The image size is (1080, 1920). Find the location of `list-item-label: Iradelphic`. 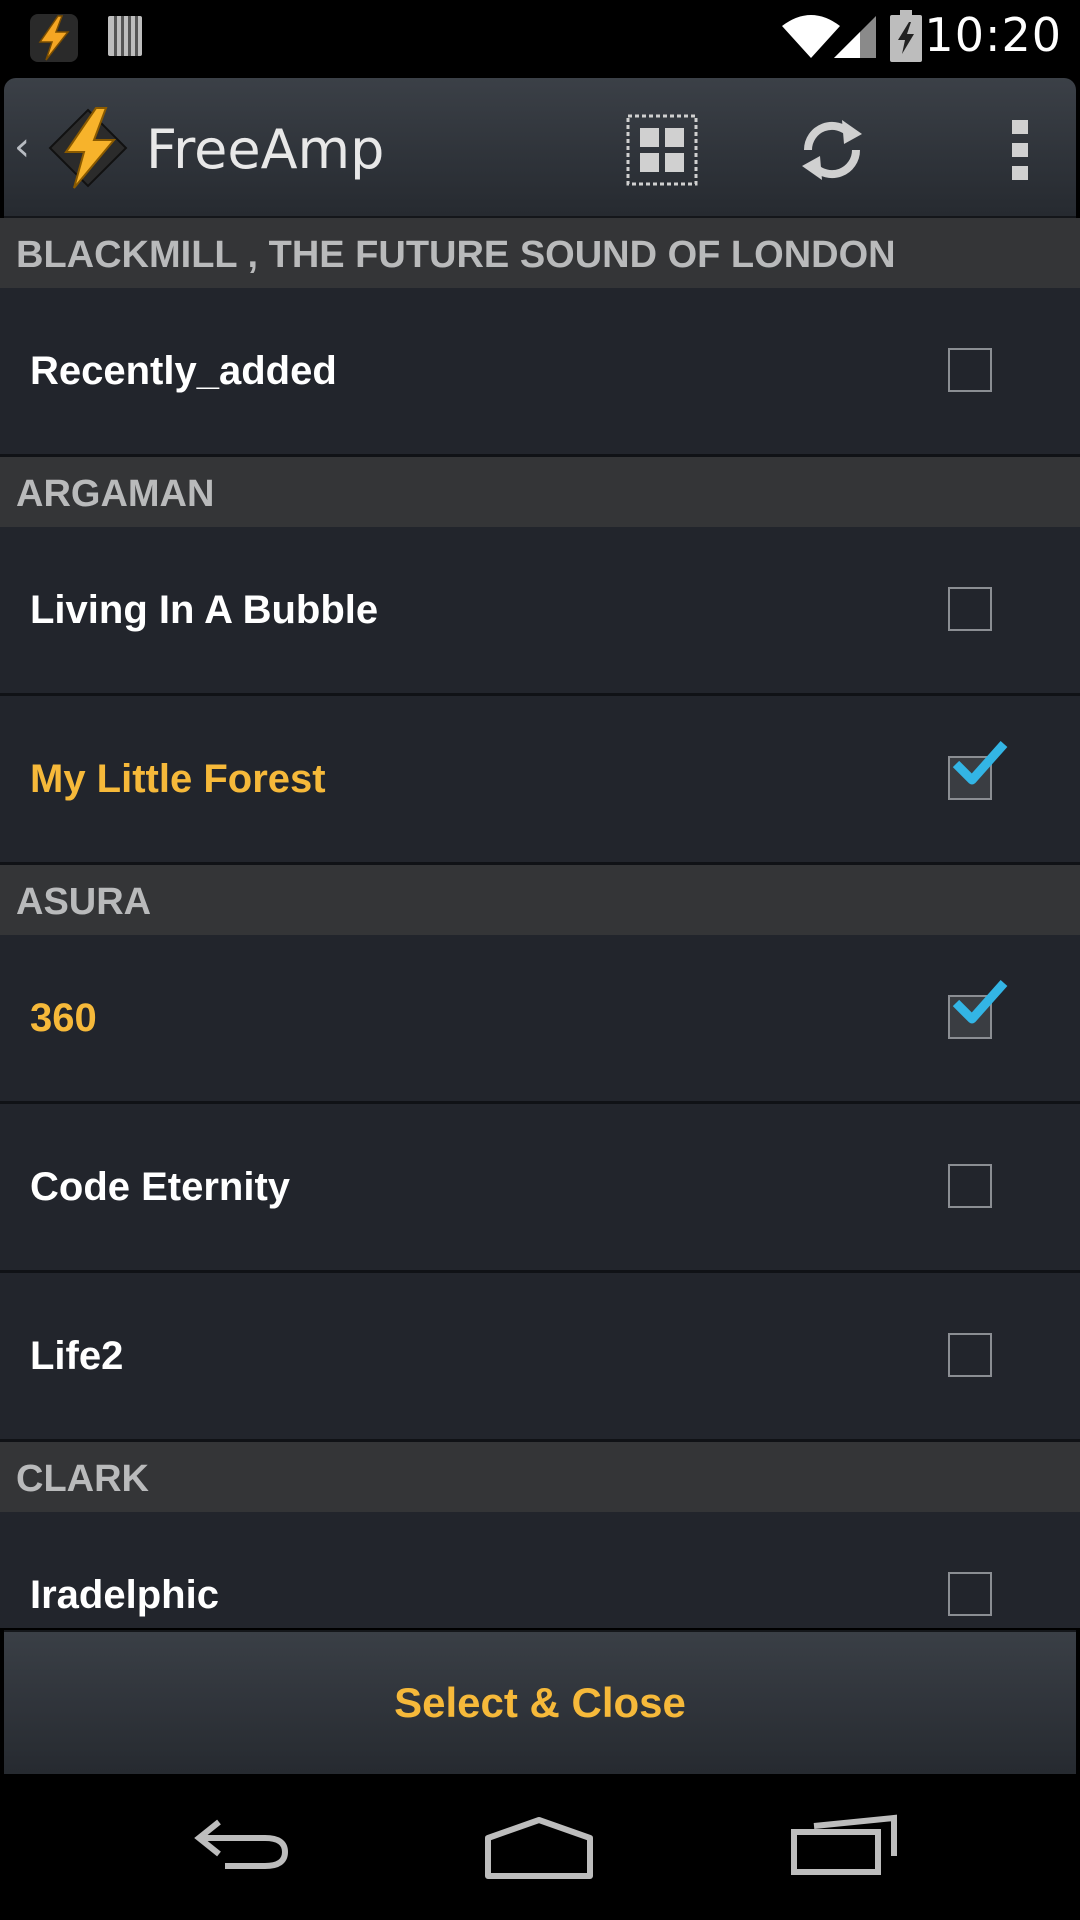

list-item-label: Iradelphic is located at coordinates (124, 1595).